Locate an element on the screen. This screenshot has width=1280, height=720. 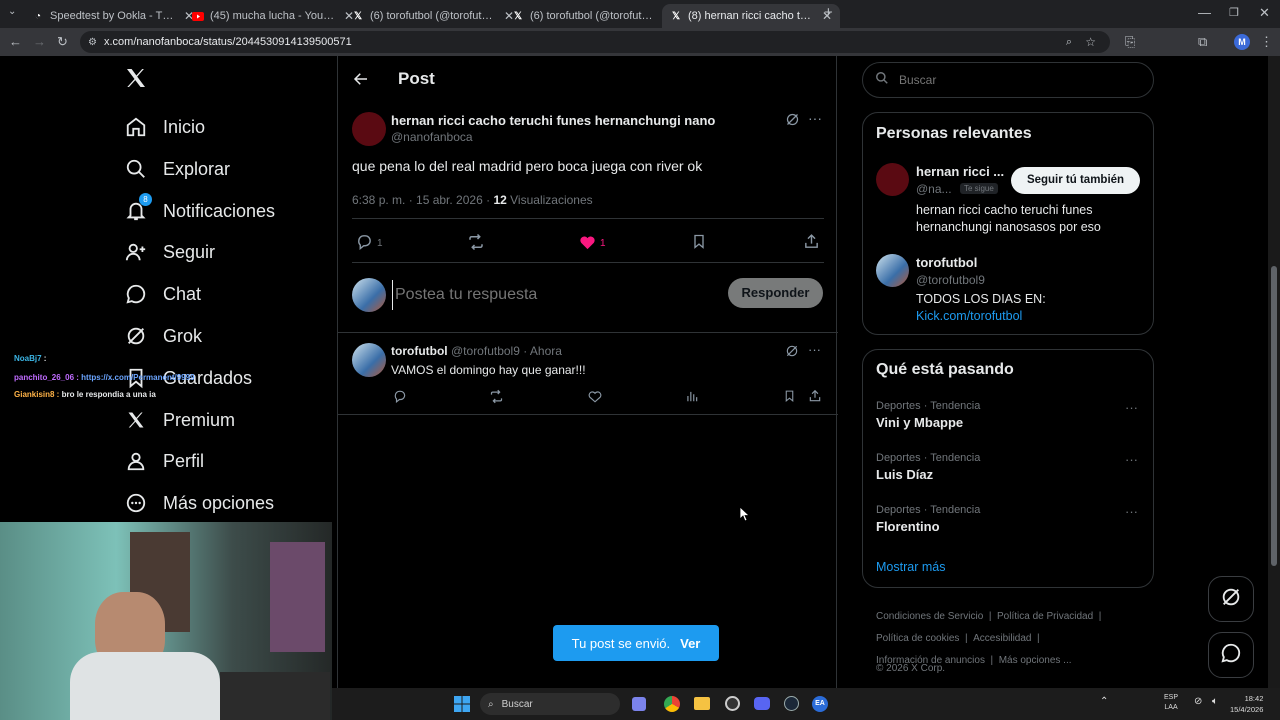
new-tab-icon: + is located at coordinates (828, 13).